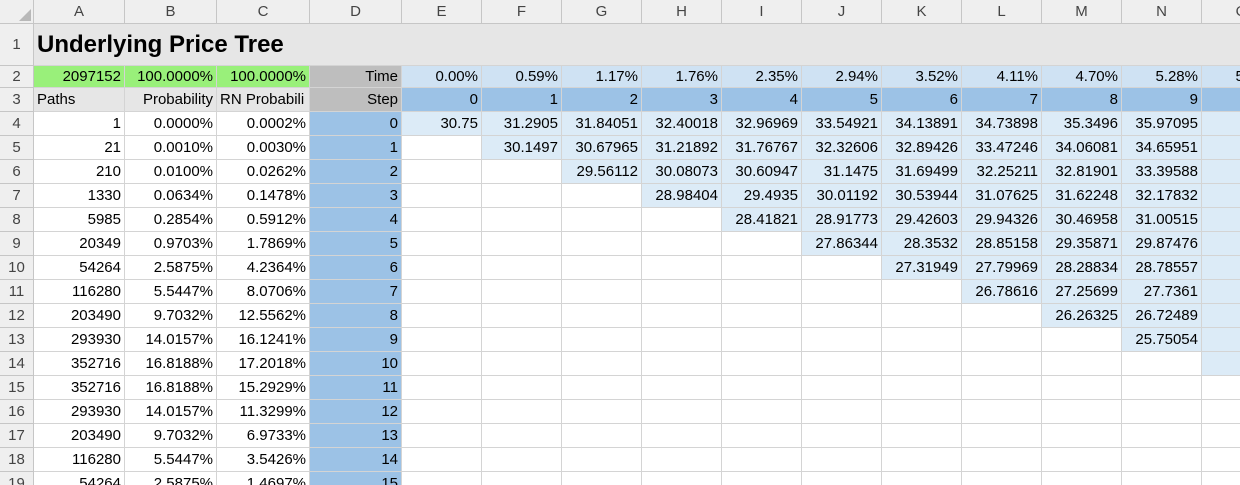  Describe the element at coordinates (79, 12) in the screenshot. I see `column-header-a: A` at that location.